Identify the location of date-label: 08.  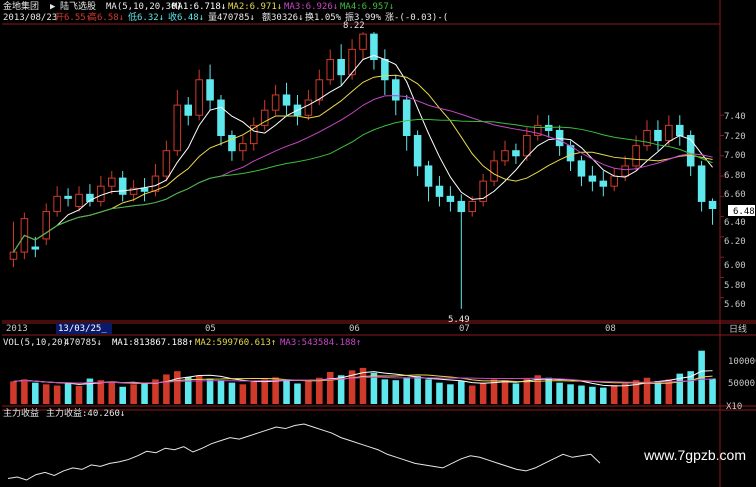
(610, 329).